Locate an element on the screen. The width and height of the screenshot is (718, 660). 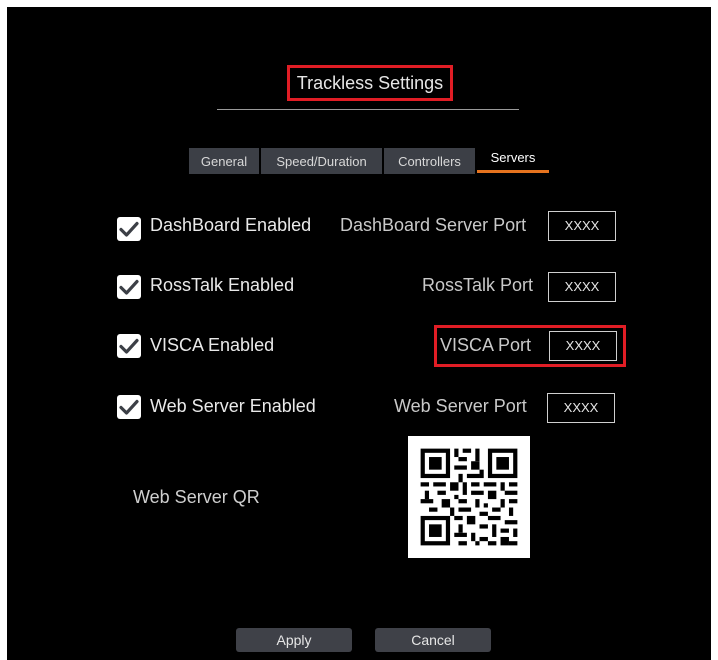
tab-speed-duration: Speed/Duration is located at coordinates (321, 161).